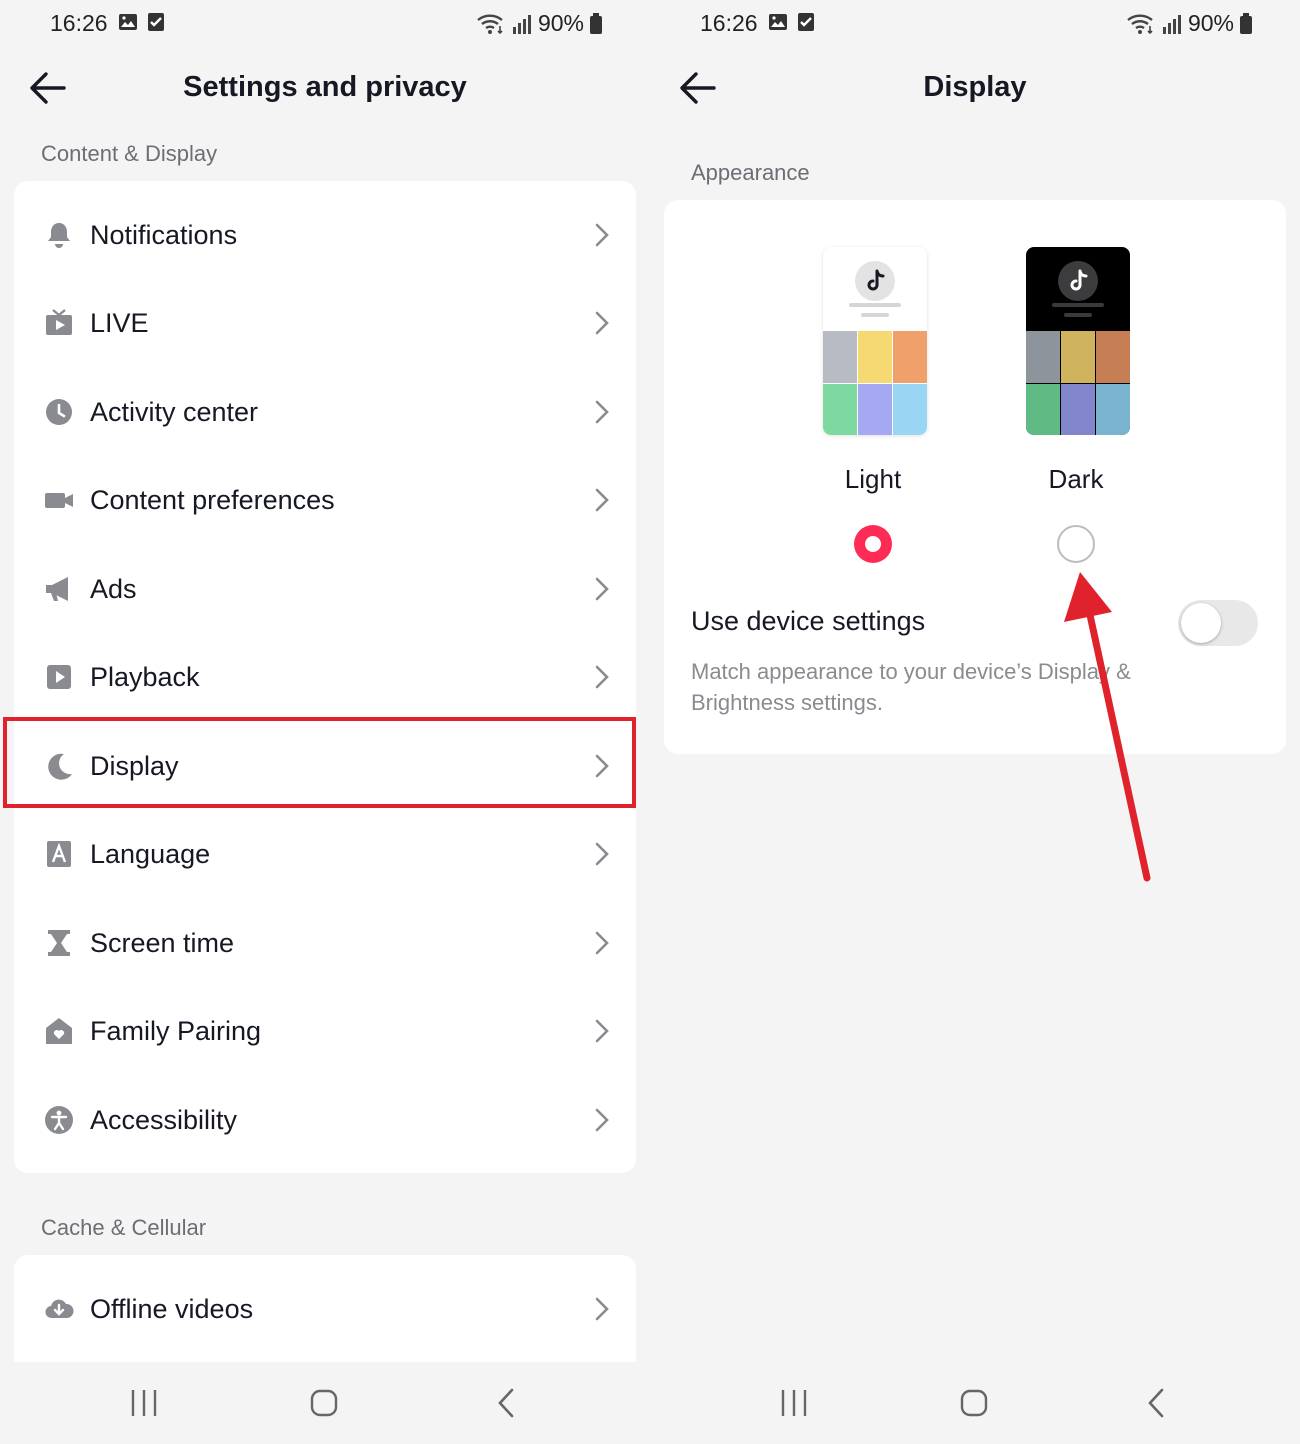 The image size is (1300, 1444). I want to click on bell-icon, so click(59, 235).